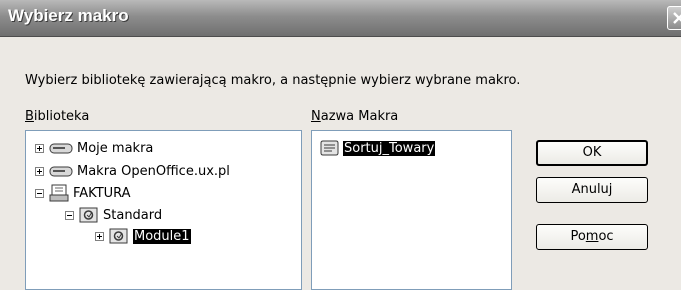 The height and width of the screenshot is (290, 681). I want to click on window-title: Wybierz makro, so click(68, 15).